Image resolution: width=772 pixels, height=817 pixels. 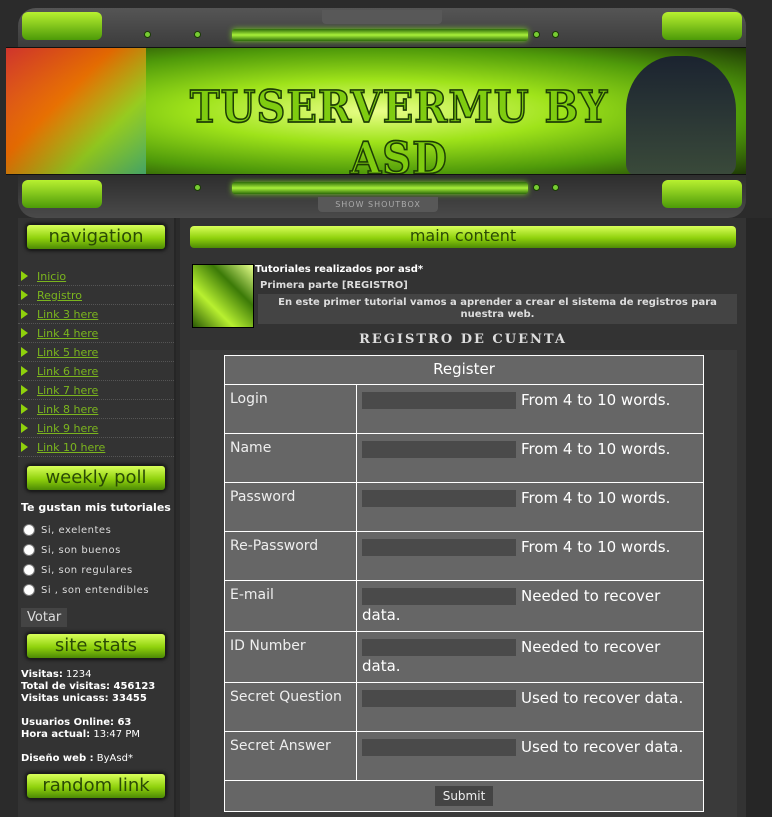 What do you see at coordinates (68, 428) in the screenshot?
I see `nav-label: Link 9 here` at bounding box center [68, 428].